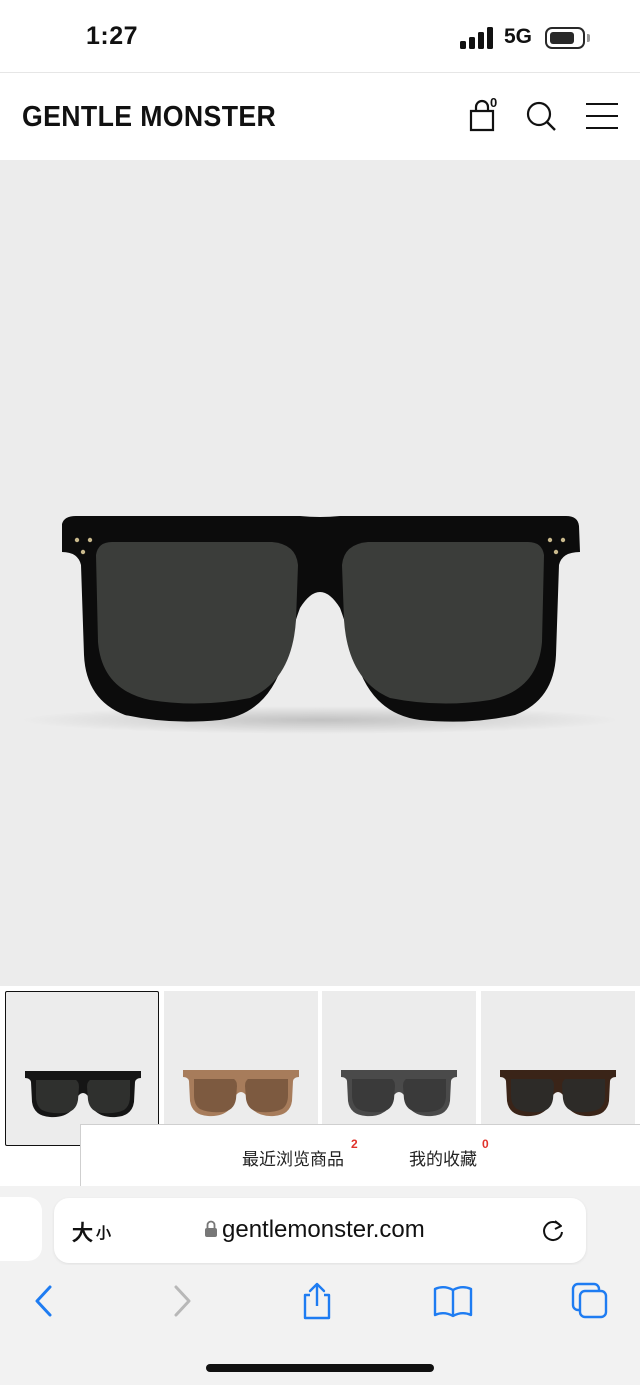 The height and width of the screenshot is (1385, 640). Describe the element at coordinates (360, 1155) in the screenshot. I see `recent-favorites-bar: 最近浏览商品 2 我的收藏 0` at that location.